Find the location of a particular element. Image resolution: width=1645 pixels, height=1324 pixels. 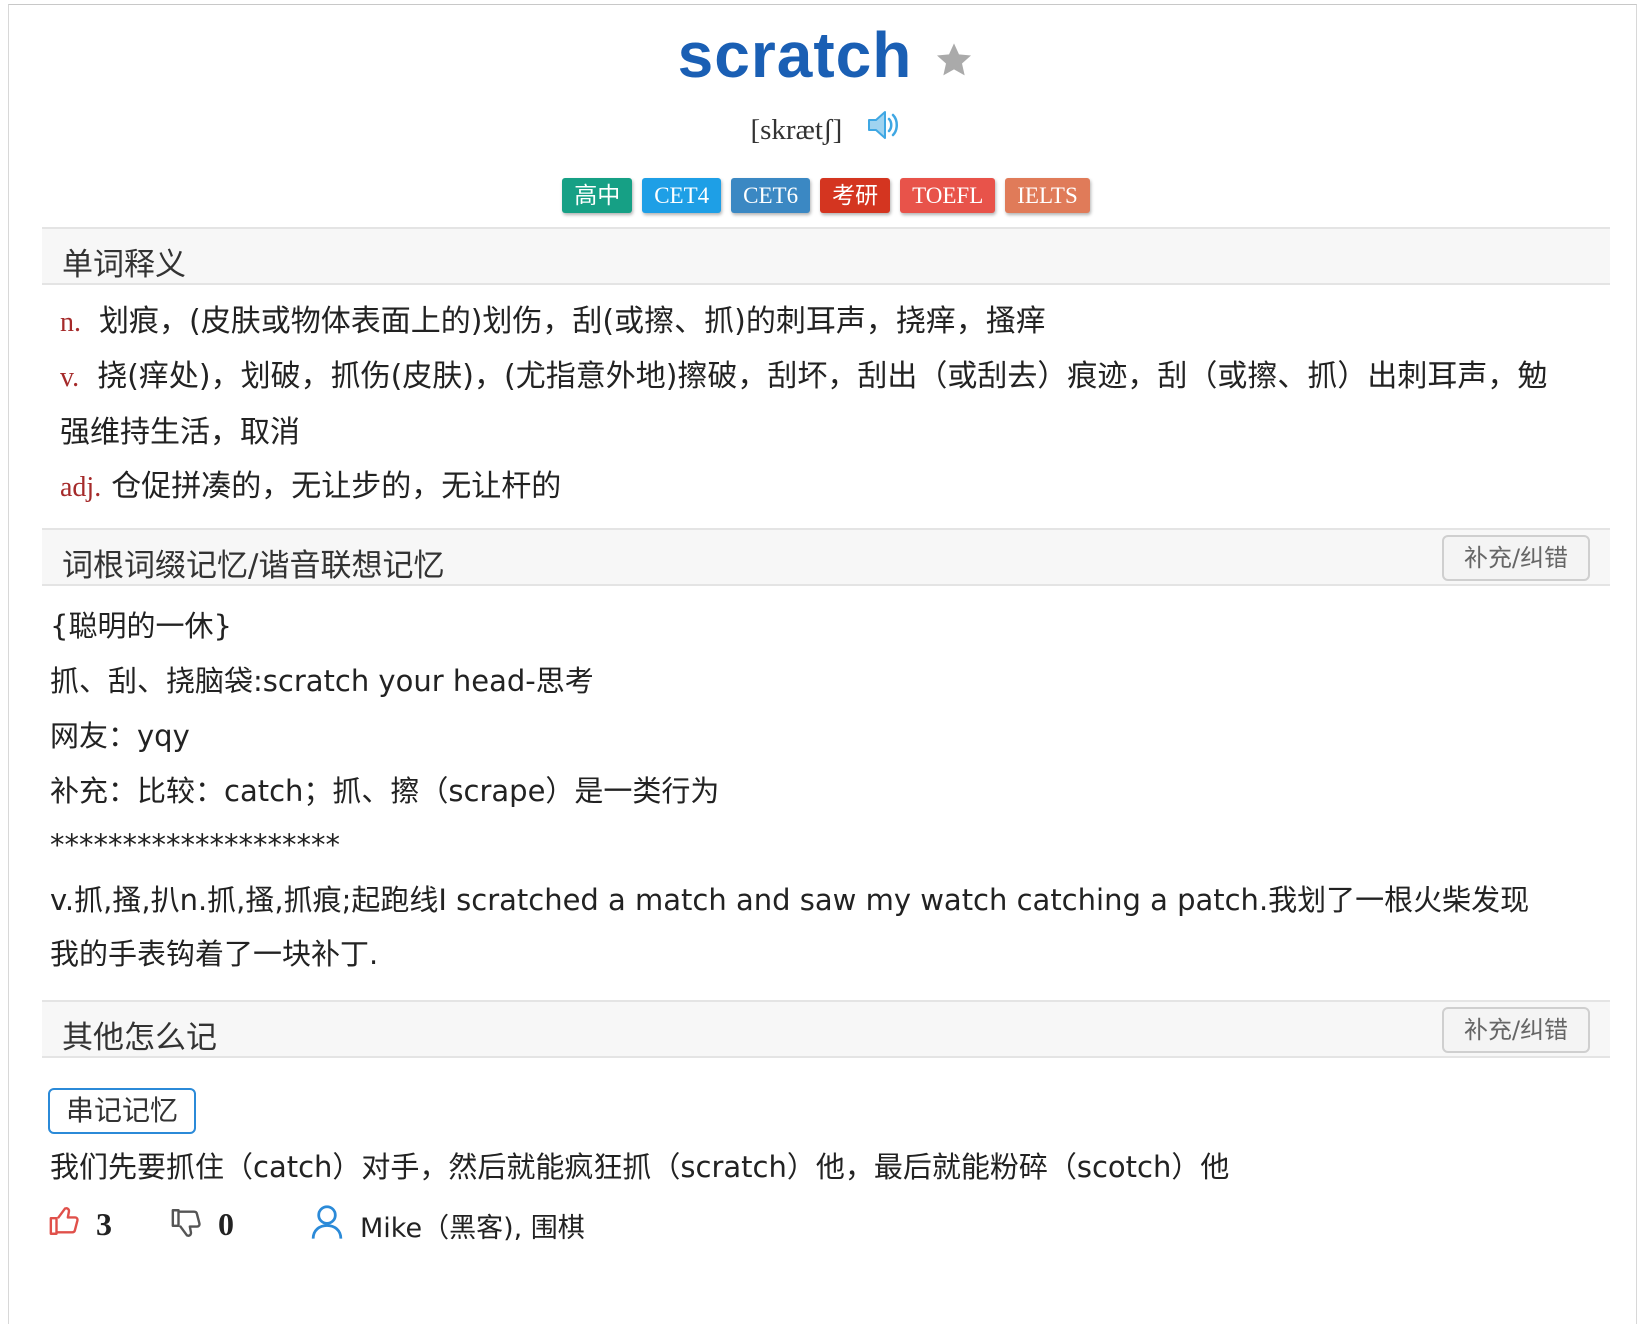

definition-adjective: adj. 仓促拼凑的，无让步的，无让杆的 is located at coordinates (815, 487).